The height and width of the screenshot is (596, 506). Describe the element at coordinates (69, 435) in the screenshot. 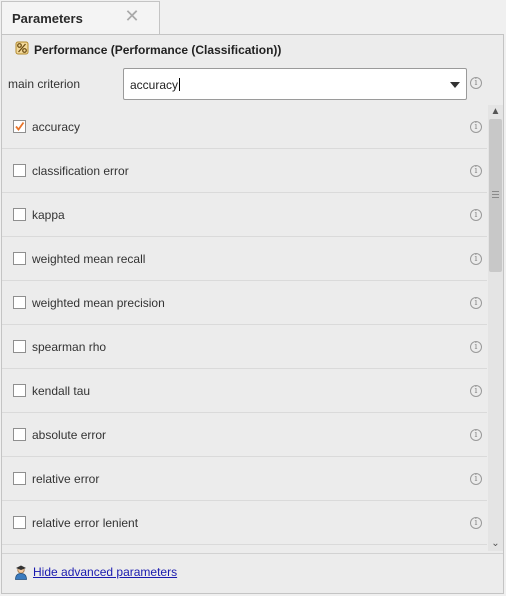

I see `criterion-label: absolute error` at that location.